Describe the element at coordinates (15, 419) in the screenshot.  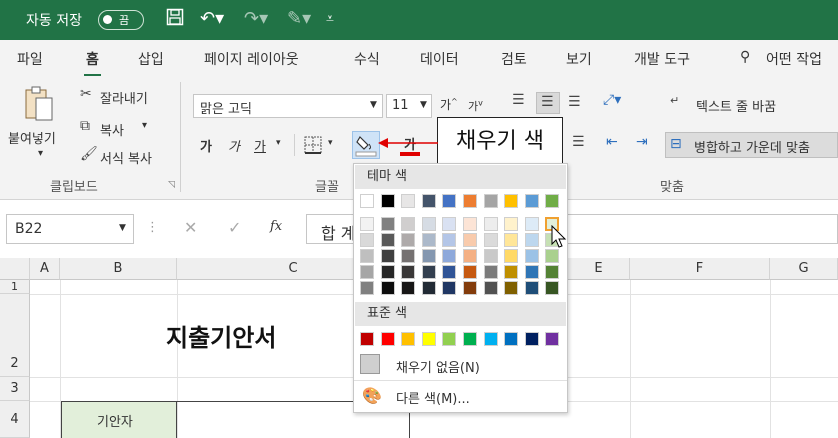
I see `row-header-4: 4` at that location.